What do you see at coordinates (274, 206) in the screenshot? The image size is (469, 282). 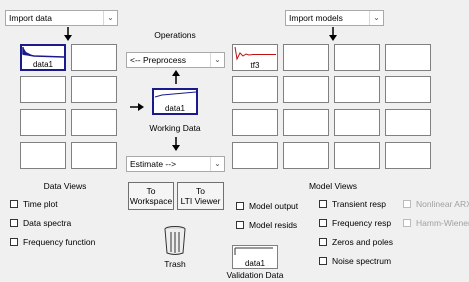 I see `checkbox-label: Model output` at bounding box center [274, 206].